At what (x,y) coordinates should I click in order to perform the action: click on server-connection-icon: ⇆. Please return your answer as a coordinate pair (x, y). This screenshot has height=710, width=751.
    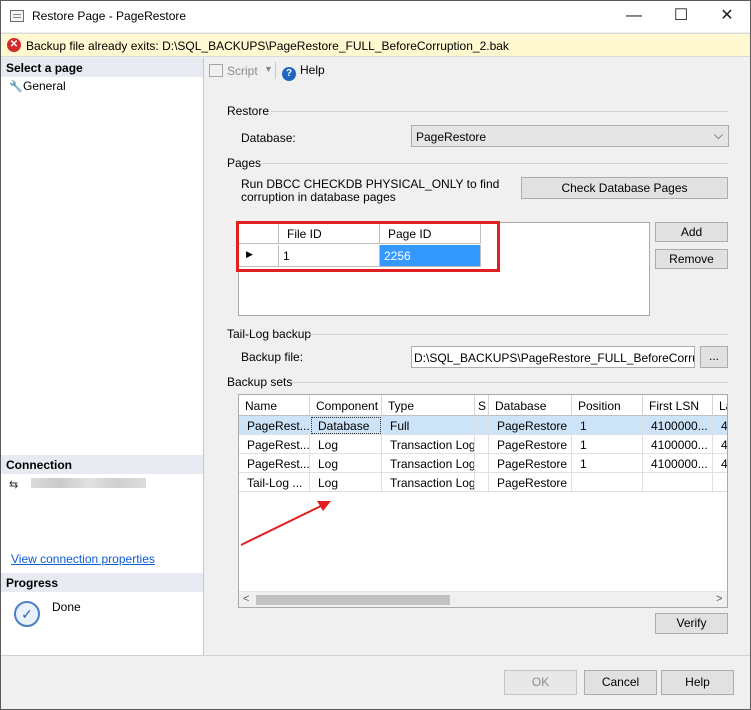
    Looking at the image, I should click on (13, 485).